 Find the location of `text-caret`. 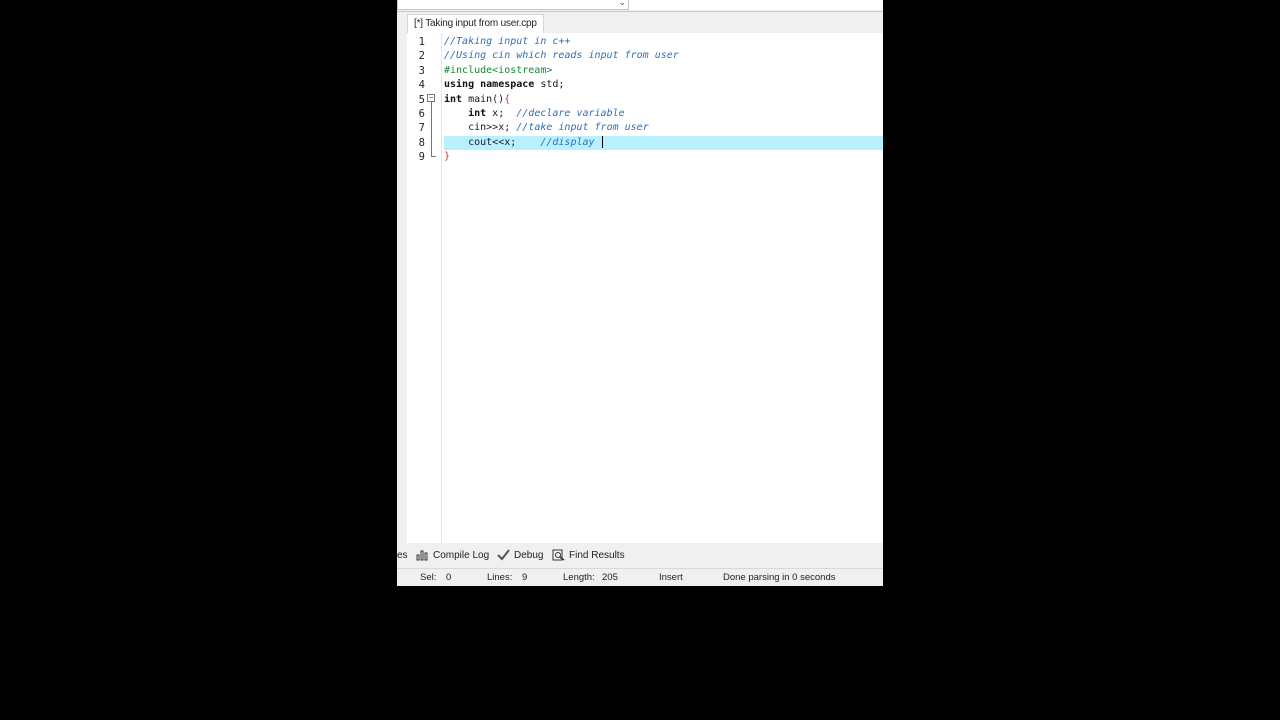

text-caret is located at coordinates (602, 141).